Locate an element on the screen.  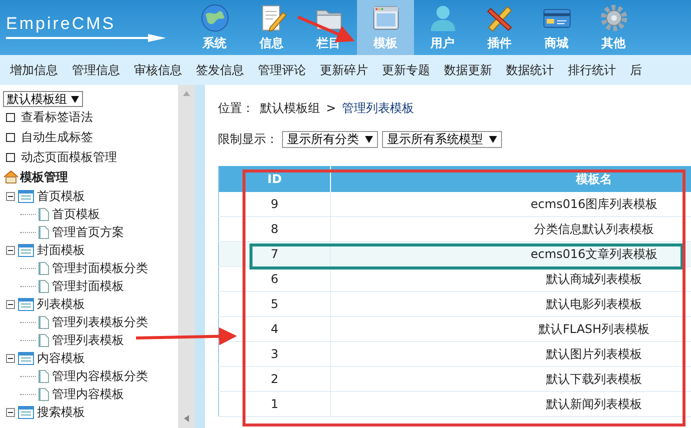
table-row: 9 ecms016图库列表模板 is located at coordinates (454, 204).